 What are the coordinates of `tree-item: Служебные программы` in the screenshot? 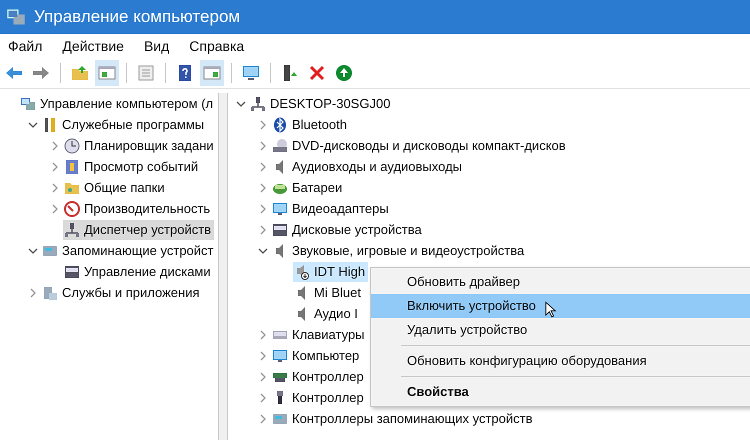 It's located at (124, 124).